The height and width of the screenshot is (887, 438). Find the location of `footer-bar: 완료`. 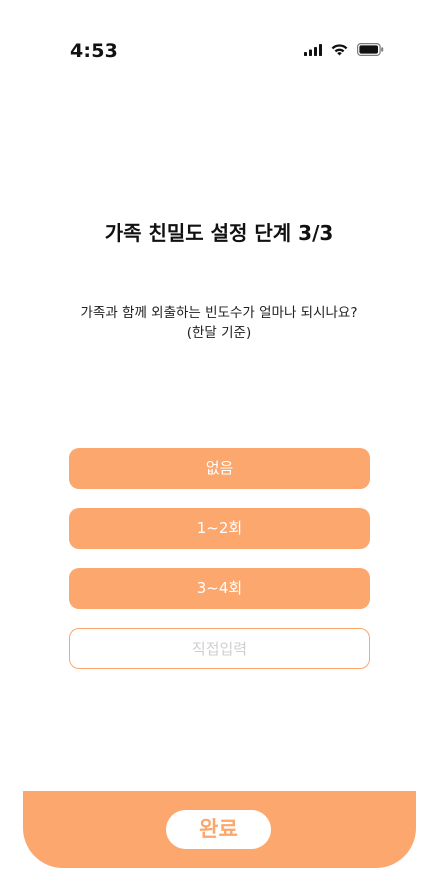

footer-bar: 완료 is located at coordinates (219, 829).